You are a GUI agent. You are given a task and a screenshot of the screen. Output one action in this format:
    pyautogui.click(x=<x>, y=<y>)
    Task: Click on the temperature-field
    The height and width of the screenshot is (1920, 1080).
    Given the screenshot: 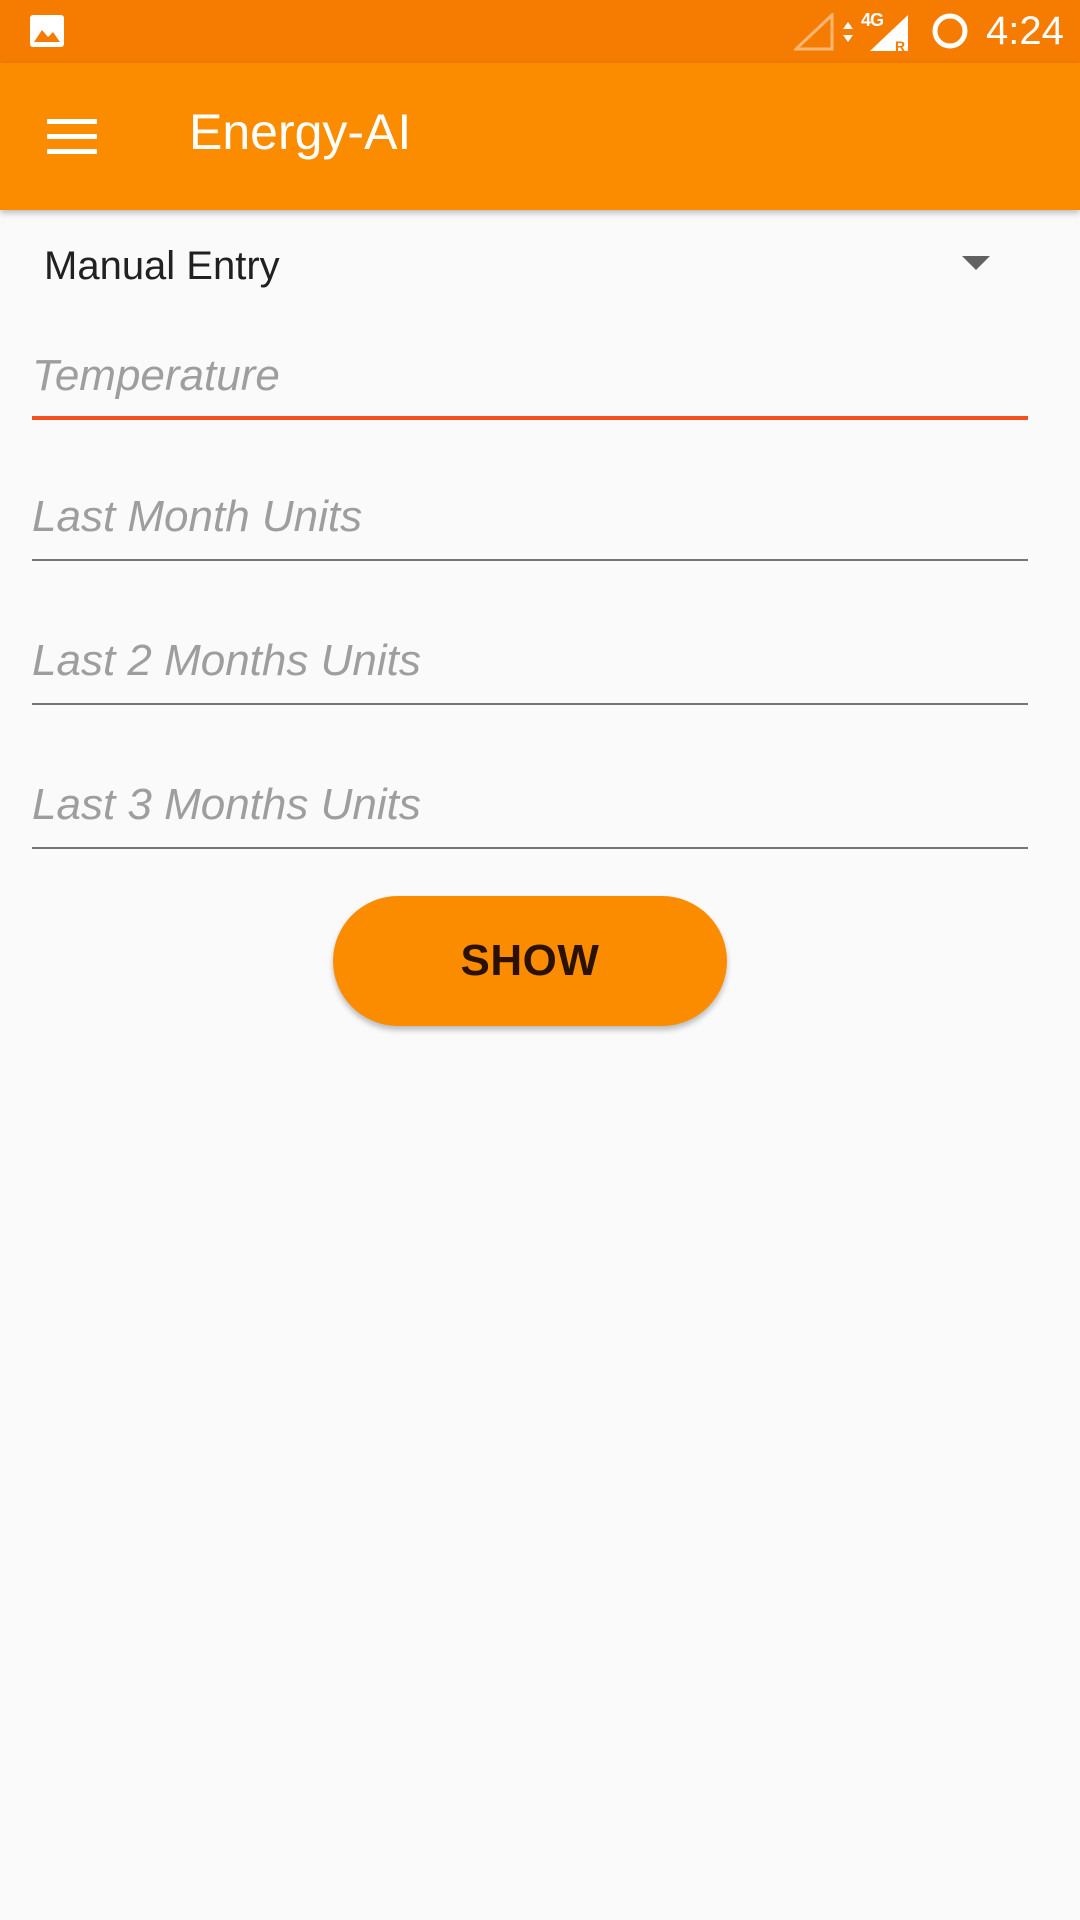 What is the action you would take?
    pyautogui.click(x=530, y=380)
    